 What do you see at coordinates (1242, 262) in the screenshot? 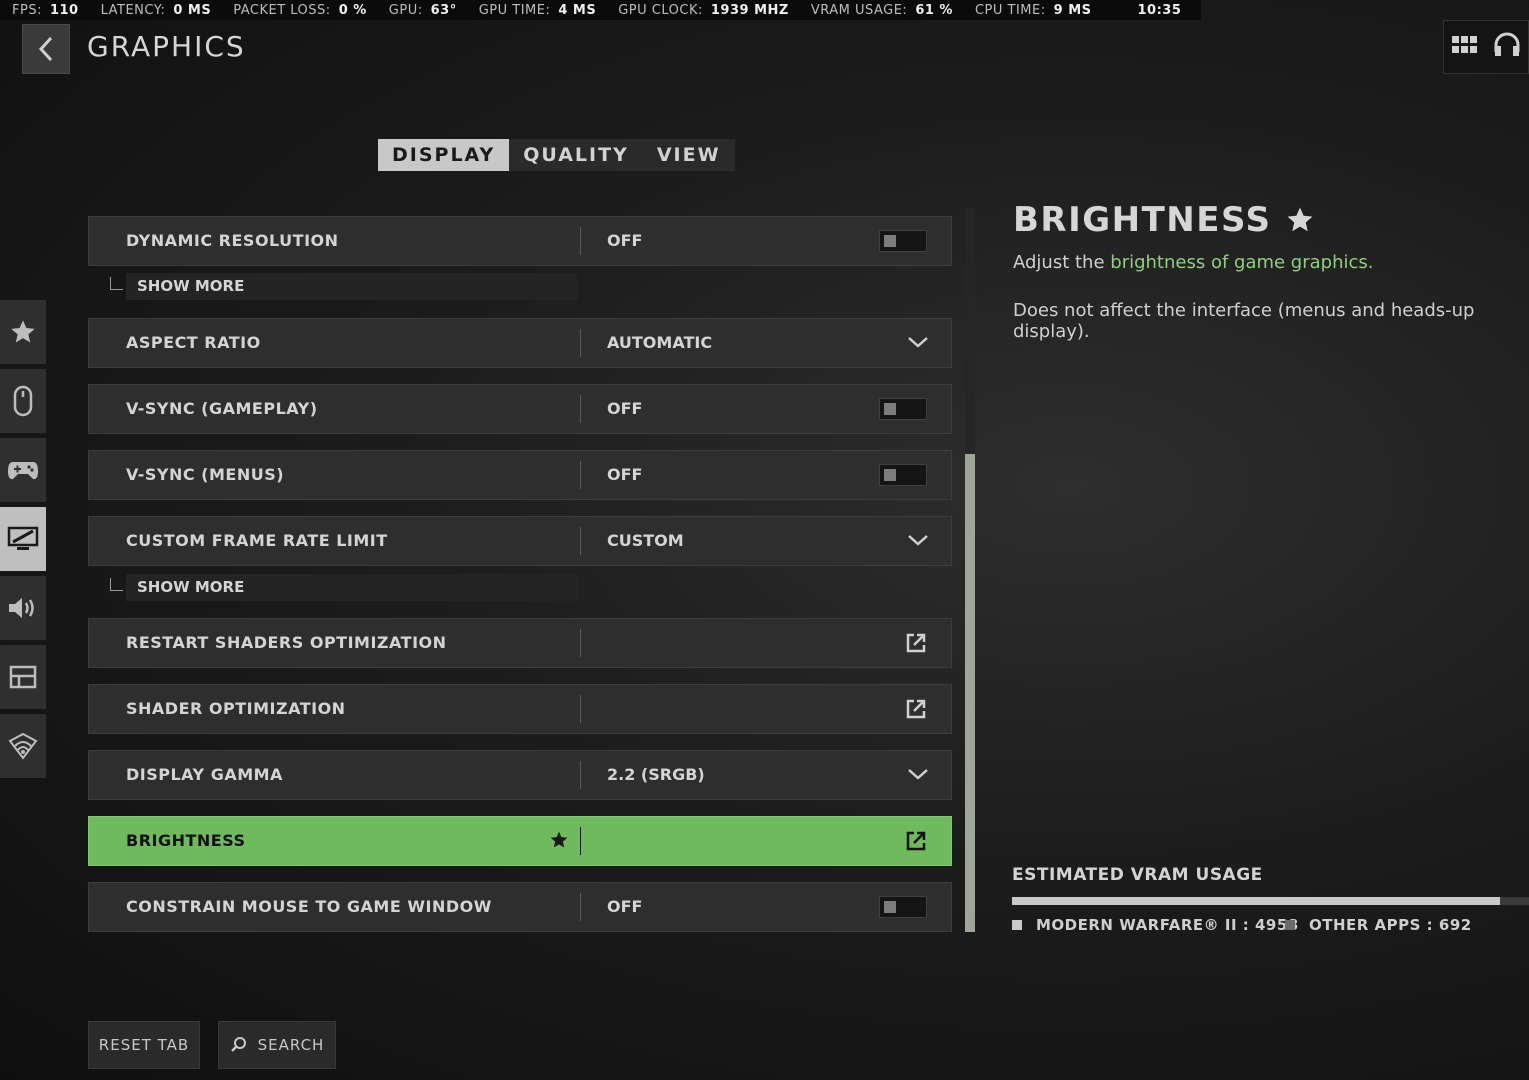
I see `detail-highlight: brightness of game graphics.` at bounding box center [1242, 262].